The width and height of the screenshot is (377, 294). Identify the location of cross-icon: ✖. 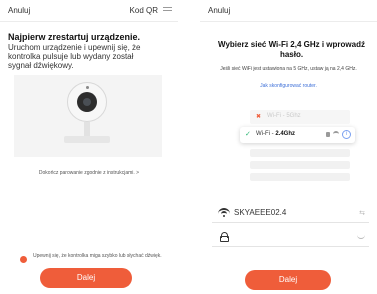
(259, 117).